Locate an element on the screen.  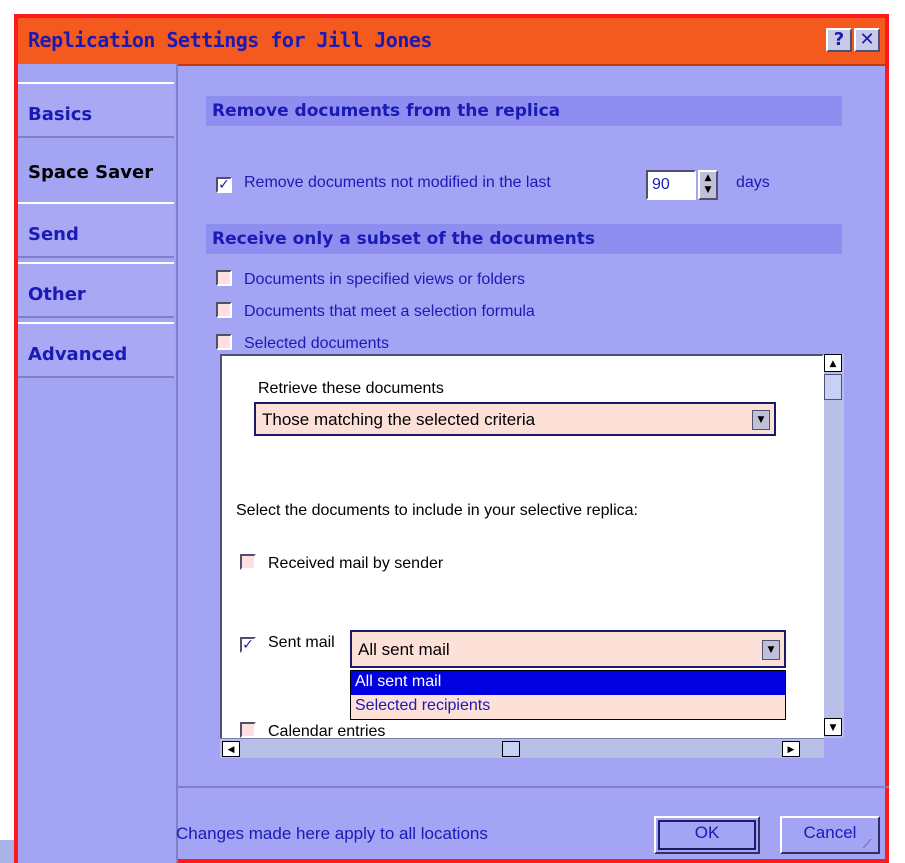
tab-other: Other is located at coordinates (96, 290).